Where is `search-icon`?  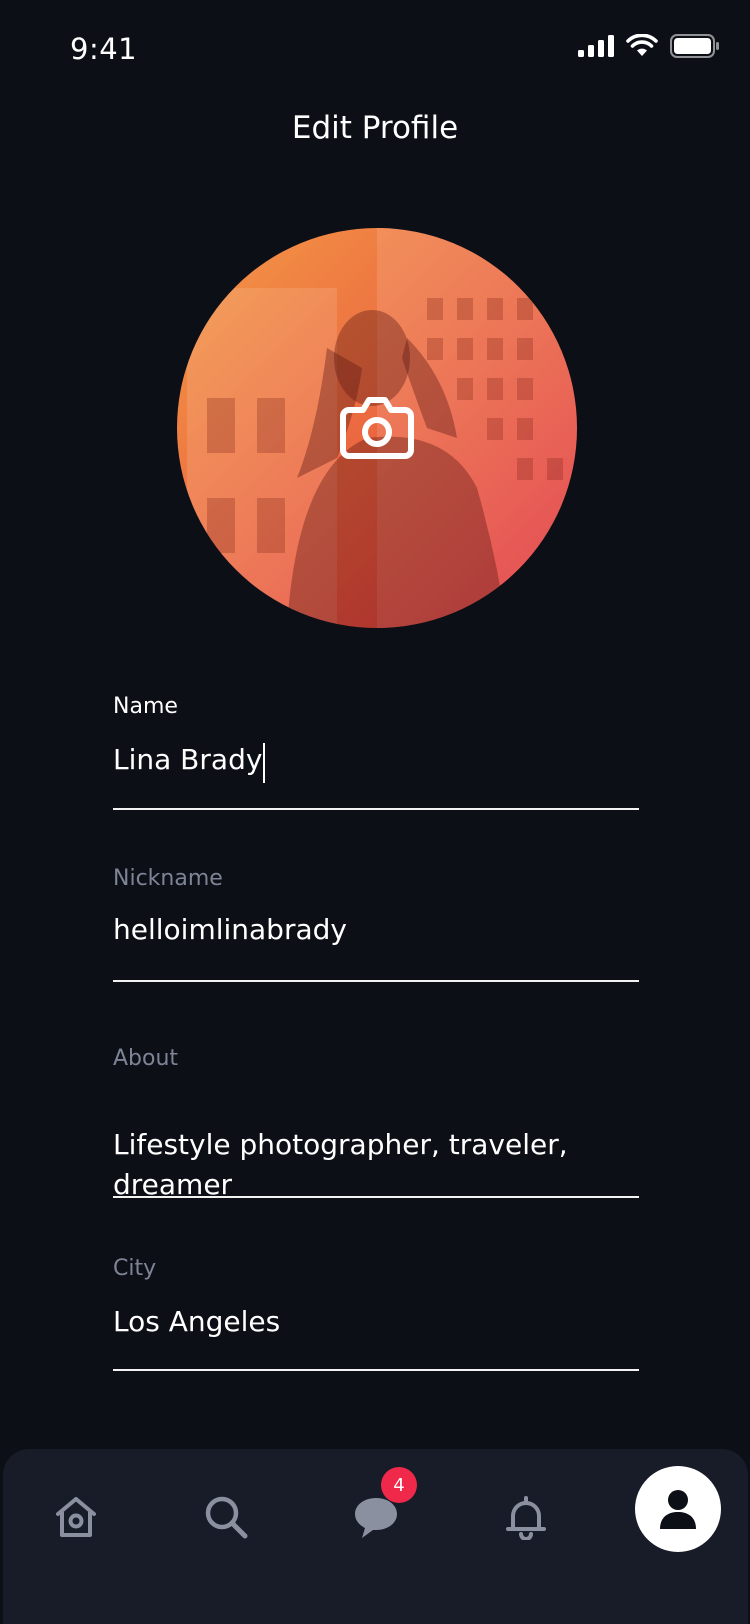 search-icon is located at coordinates (226, 1517).